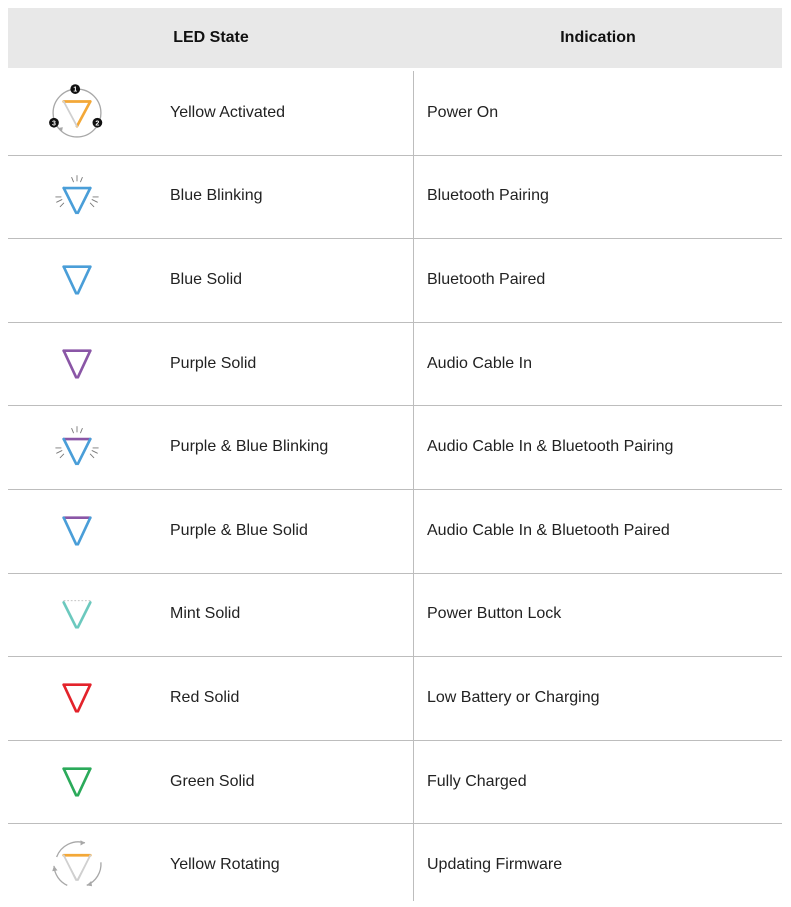 This screenshot has width=791, height=907. Describe the element at coordinates (213, 363) in the screenshot. I see `led-state-label: Purple Solid` at that location.